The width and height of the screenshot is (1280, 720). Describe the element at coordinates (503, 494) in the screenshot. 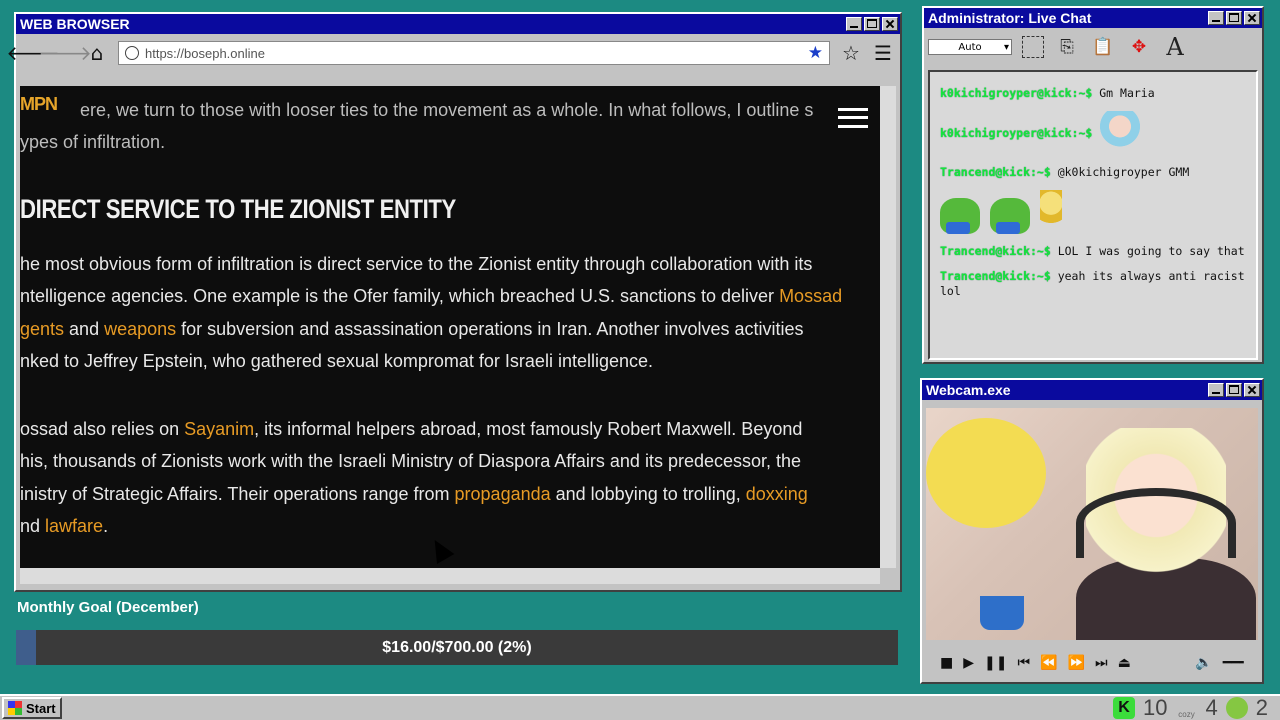

I see `propaganda-link: propaganda` at that location.